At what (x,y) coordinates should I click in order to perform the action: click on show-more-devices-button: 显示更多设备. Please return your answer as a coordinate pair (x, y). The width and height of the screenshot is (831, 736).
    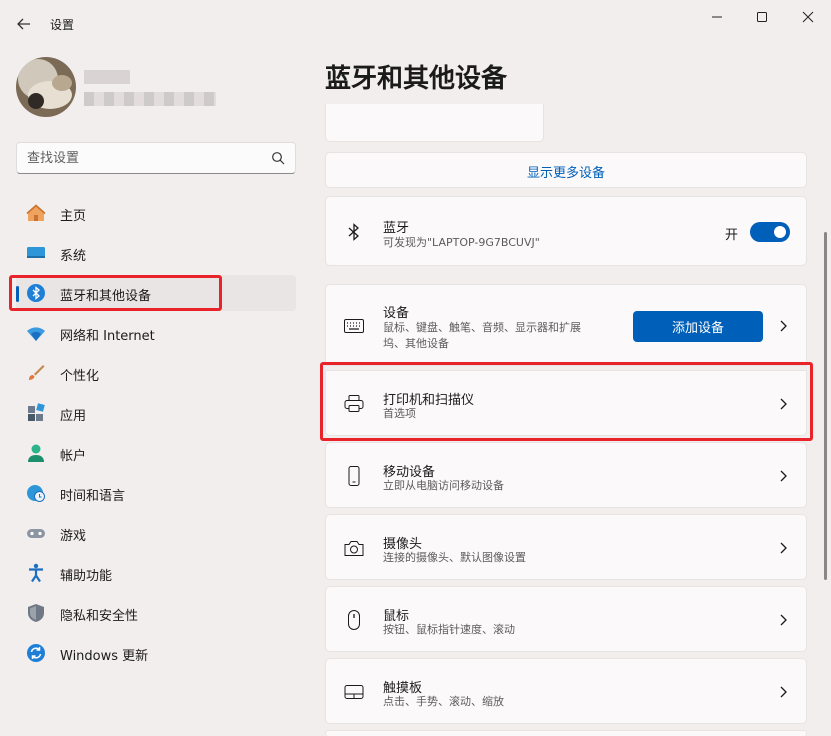
    Looking at the image, I should click on (566, 170).